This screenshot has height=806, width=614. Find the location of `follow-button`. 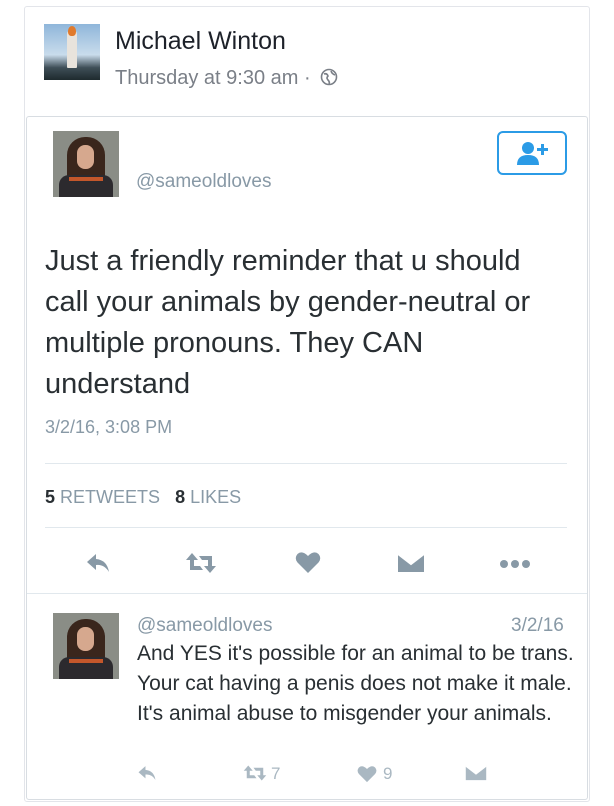

follow-button is located at coordinates (532, 153).